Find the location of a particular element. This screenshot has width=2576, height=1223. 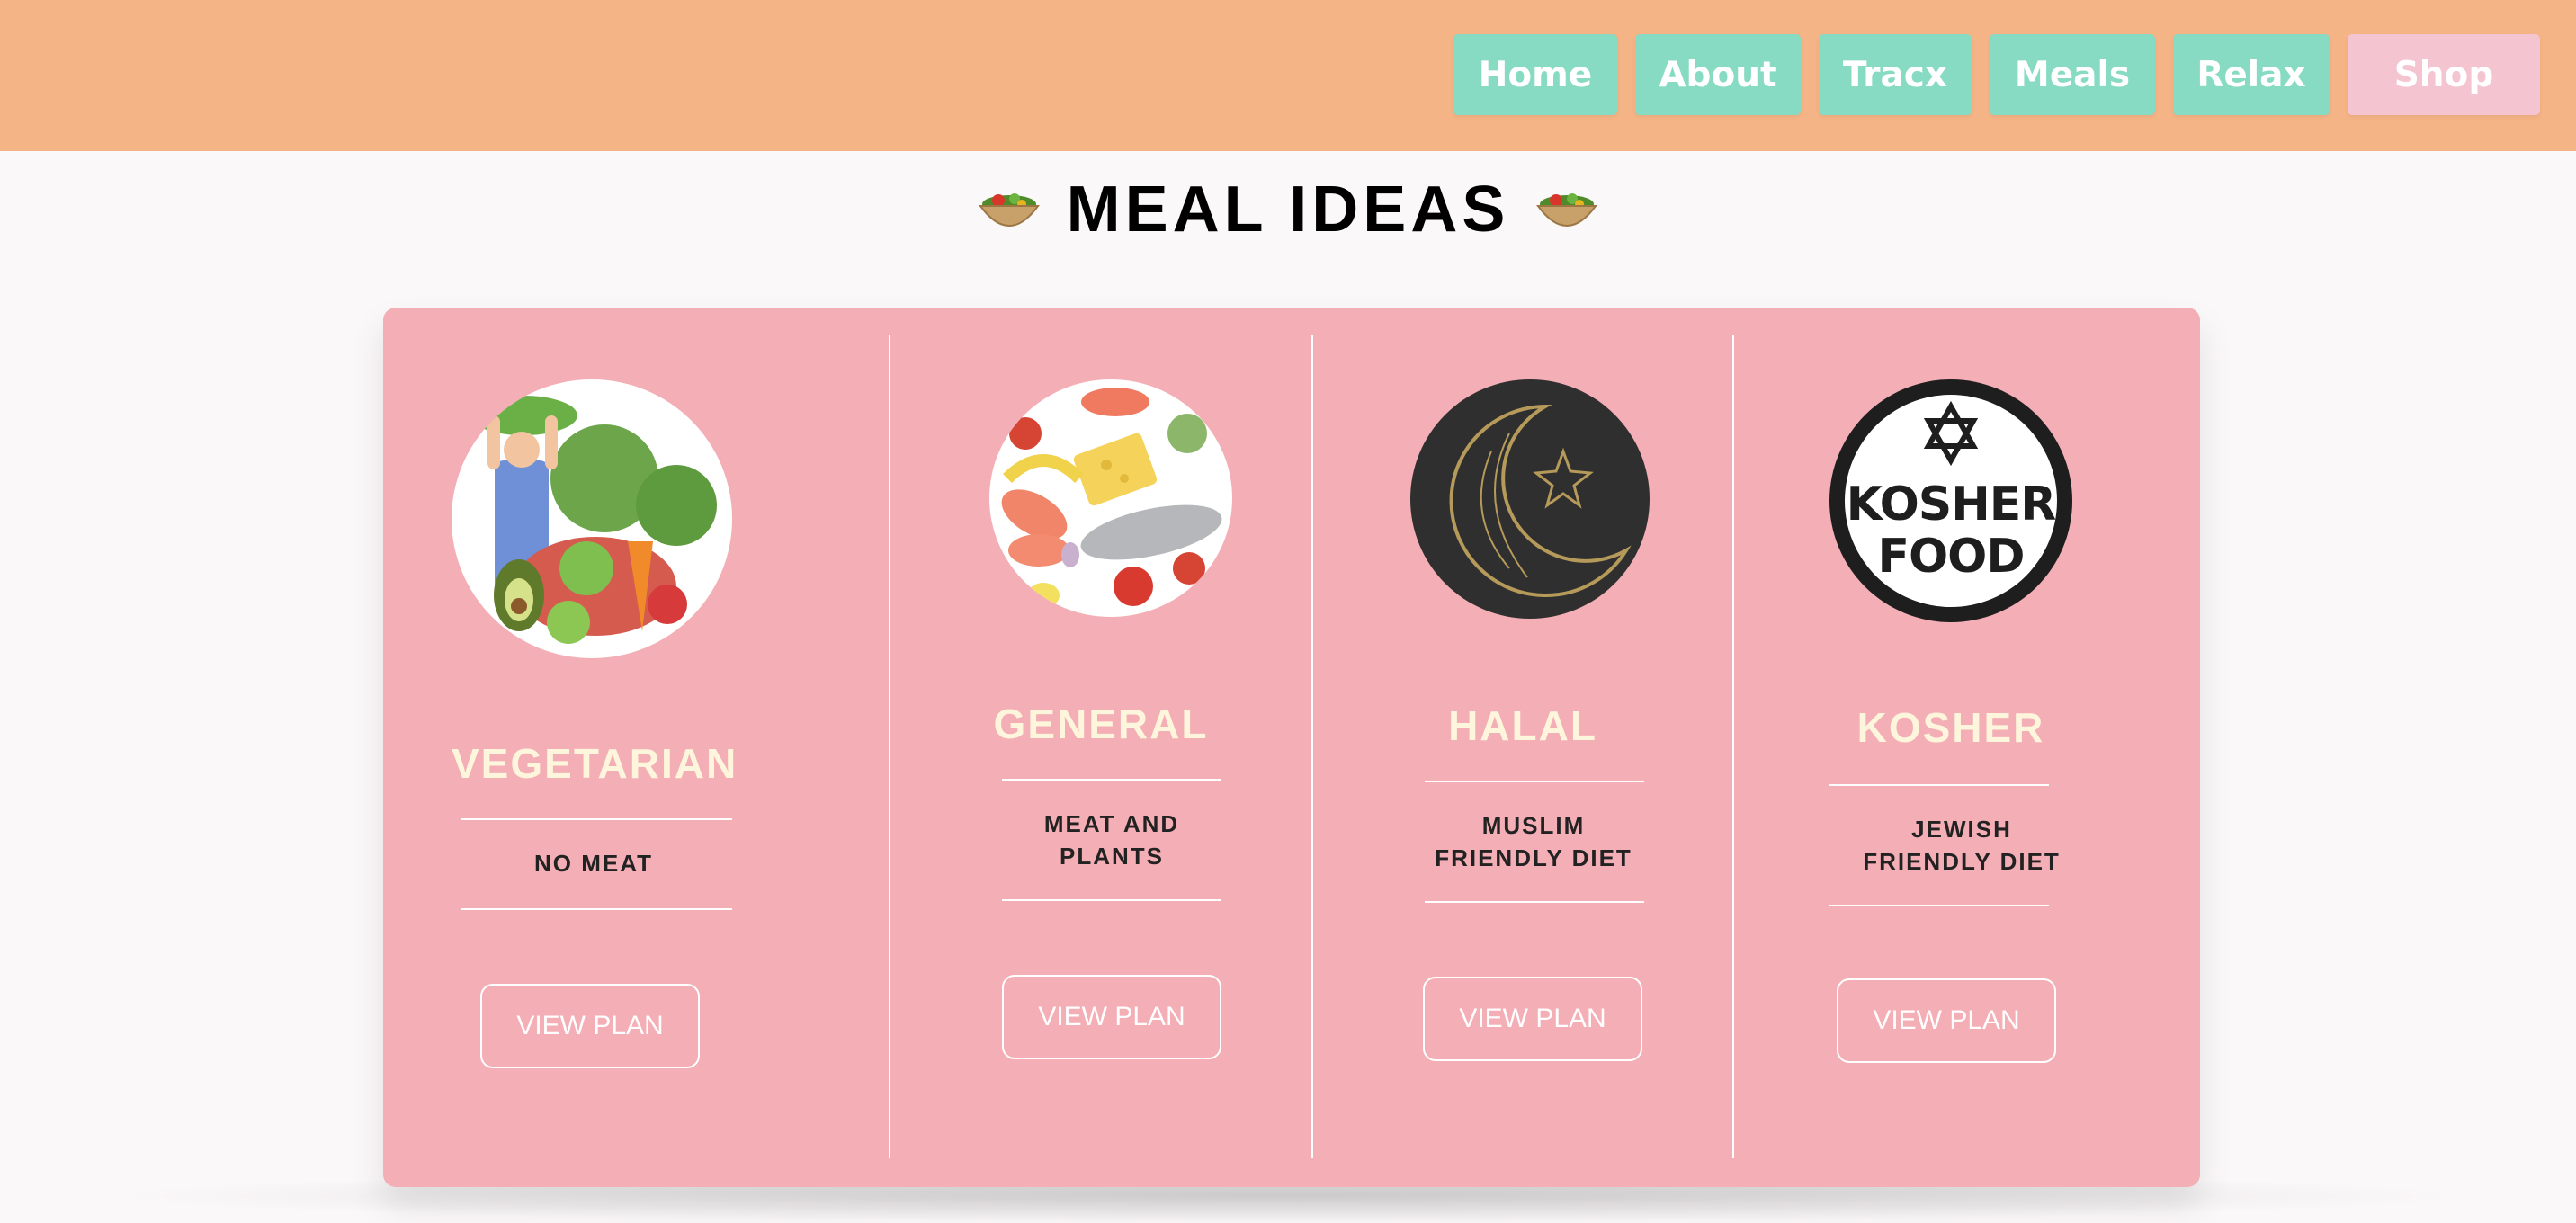

nav-meals-button: Meals is located at coordinates (2072, 74).